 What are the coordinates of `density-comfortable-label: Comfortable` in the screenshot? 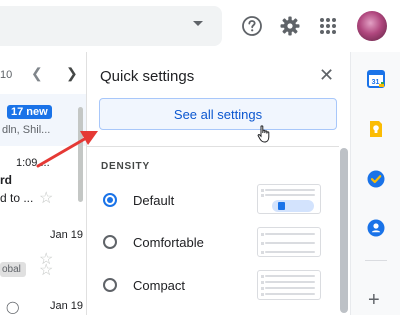 It's located at (168, 242).